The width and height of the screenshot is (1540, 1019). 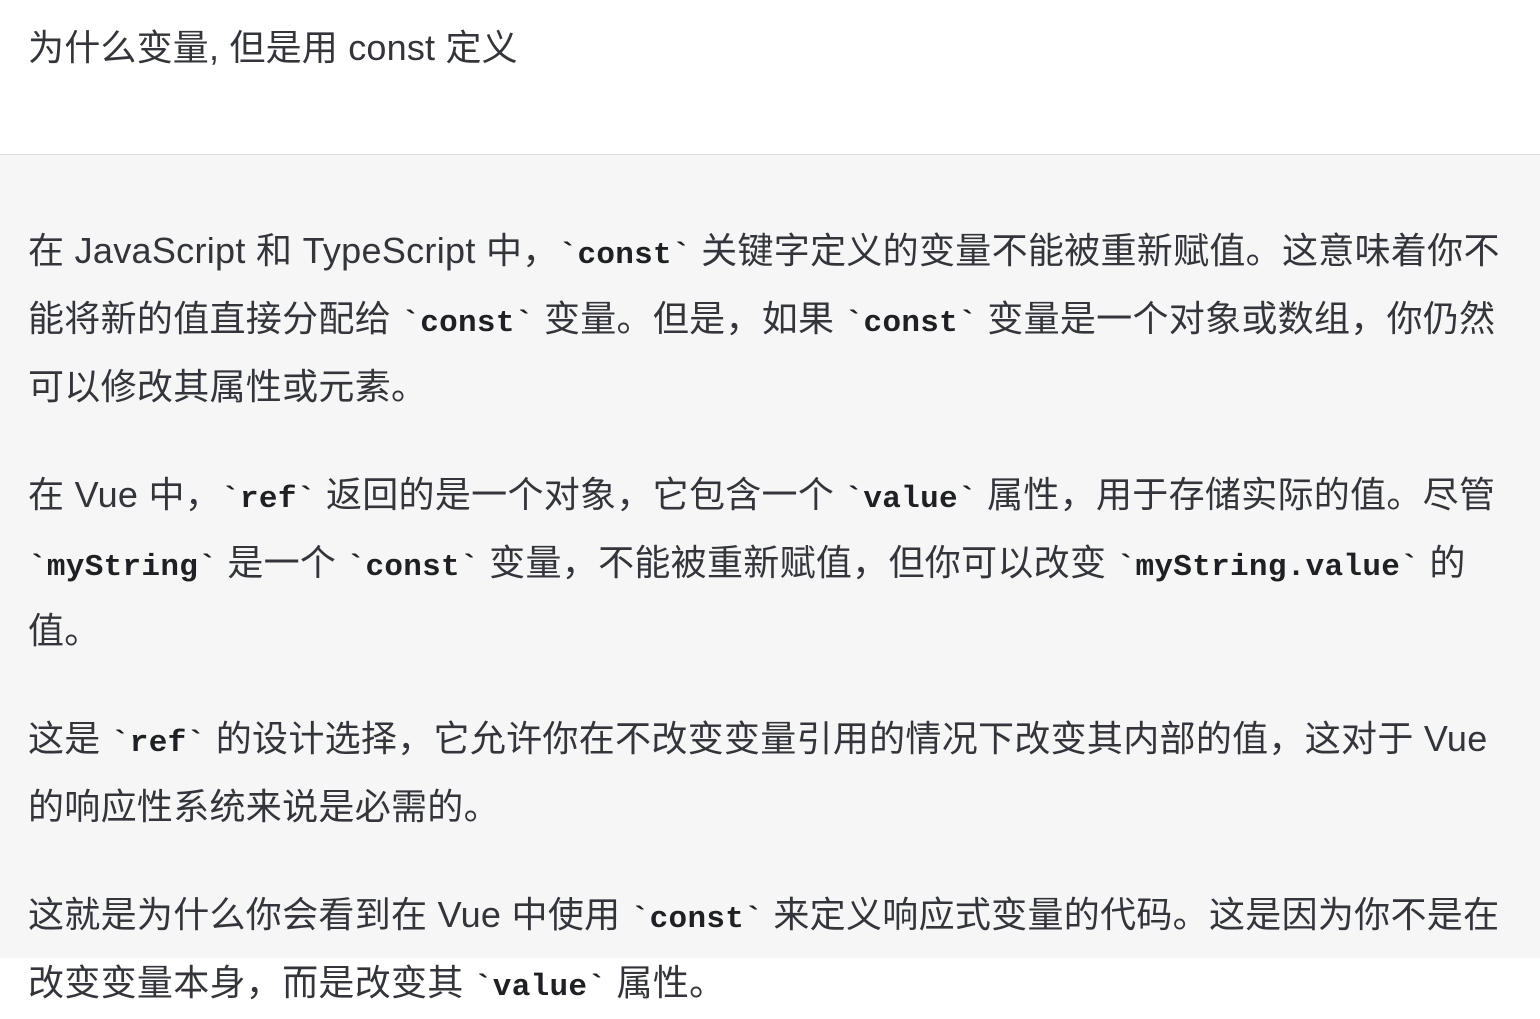 What do you see at coordinates (293, 250) in the screenshot?
I see `paragraph-text: 在 JavaScript 和 TypeScript 中，` at bounding box center [293, 250].